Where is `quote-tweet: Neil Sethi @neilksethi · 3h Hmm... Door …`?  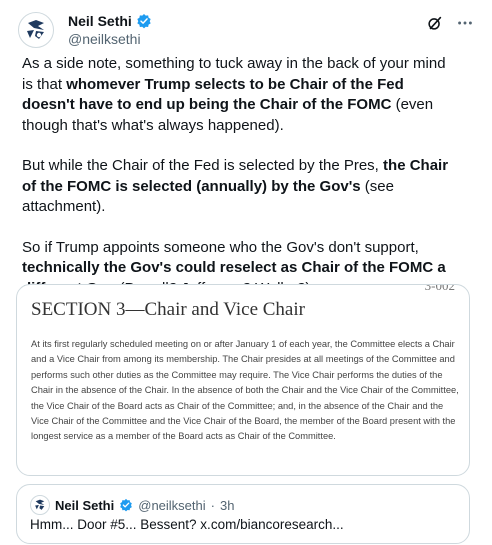
quote-tweet: Neil Sethi @neilksethi · 3h Hmm... Door … is located at coordinates (243, 514).